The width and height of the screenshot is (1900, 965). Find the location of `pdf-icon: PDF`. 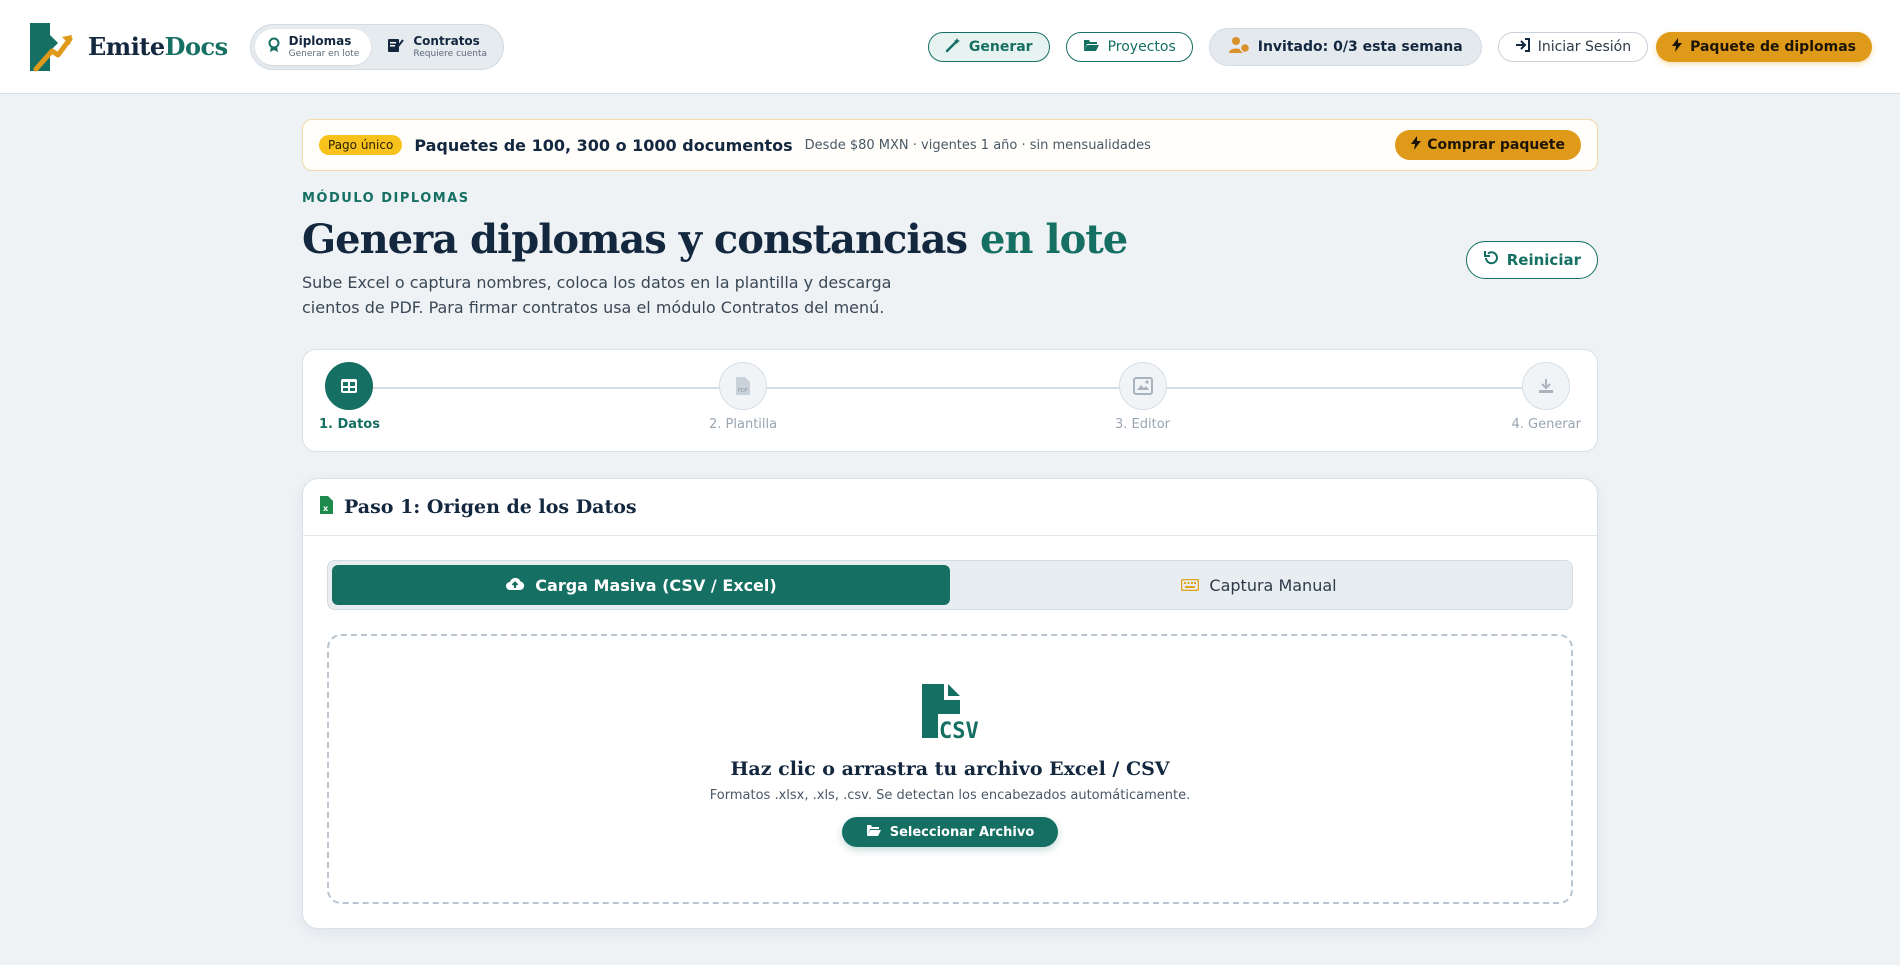

pdf-icon: PDF is located at coordinates (743, 386).